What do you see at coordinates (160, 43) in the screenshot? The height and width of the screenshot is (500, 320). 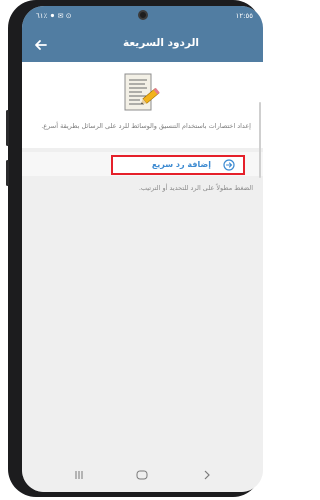 I see `page-title: الردود السريعة` at bounding box center [160, 43].